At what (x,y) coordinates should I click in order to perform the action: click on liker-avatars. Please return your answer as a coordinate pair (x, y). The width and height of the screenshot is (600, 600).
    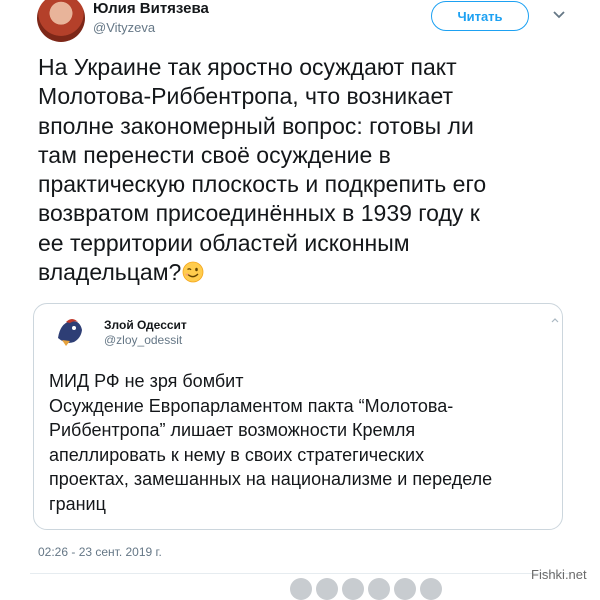
    Looking at the image, I should click on (385, 589).